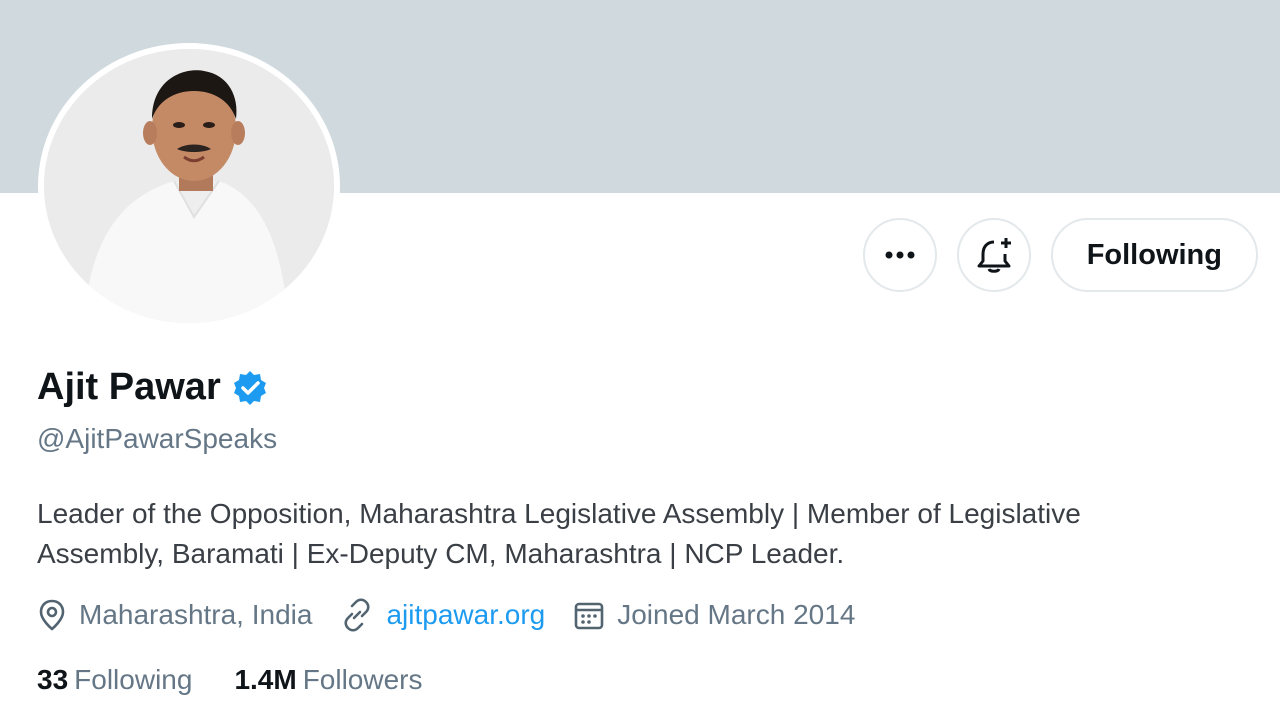 This screenshot has height=720, width=1280. Describe the element at coordinates (53, 679) in the screenshot. I see `following-count: 33` at that location.